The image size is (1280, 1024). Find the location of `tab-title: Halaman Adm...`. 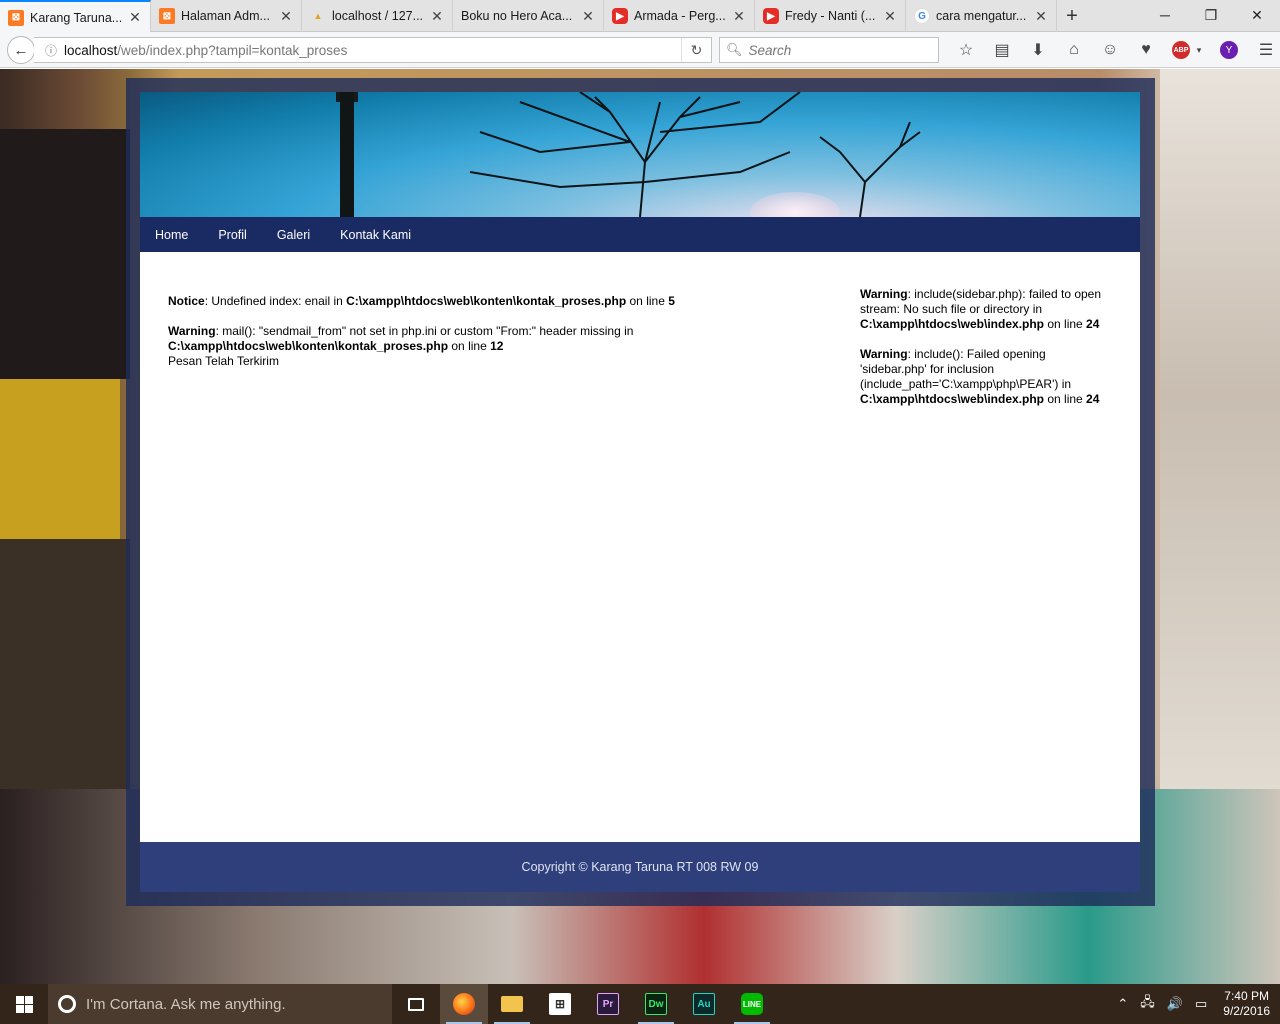

tab-title: Halaman Adm... is located at coordinates (225, 16).